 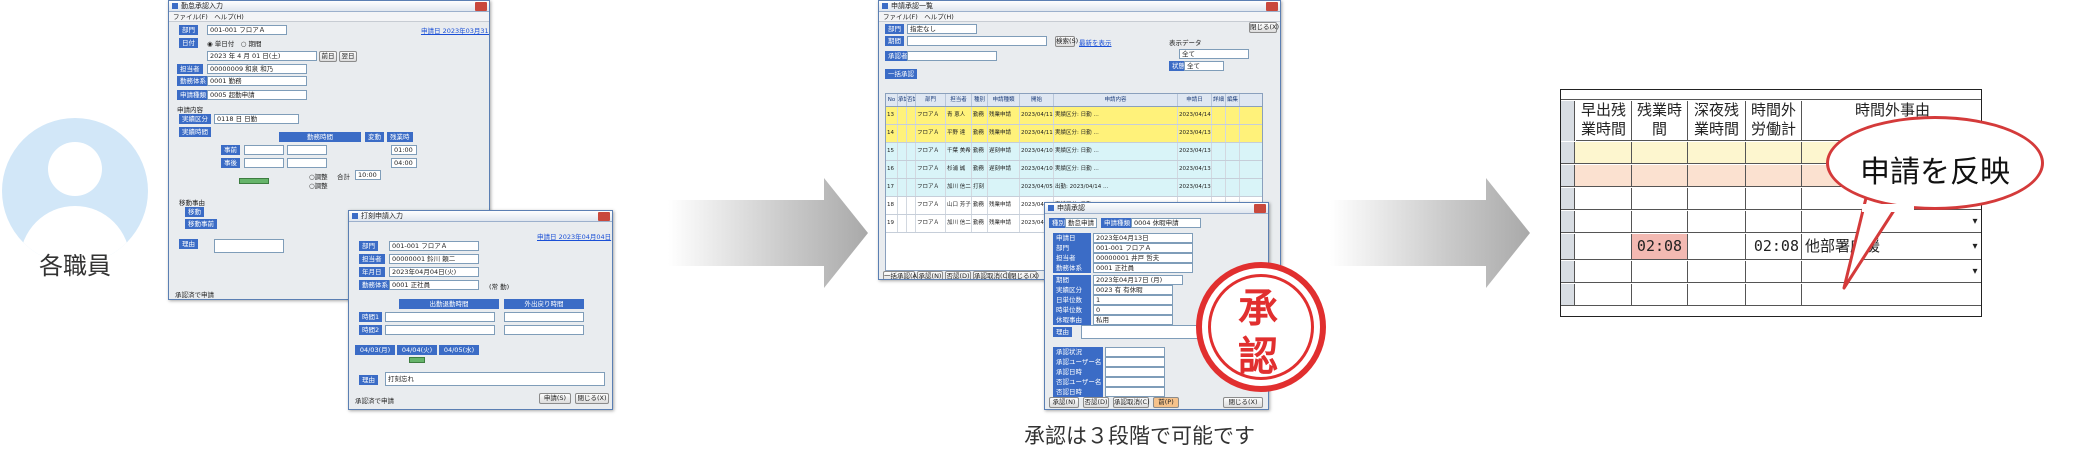 I want to click on period2-out-field, so click(x=544, y=330).